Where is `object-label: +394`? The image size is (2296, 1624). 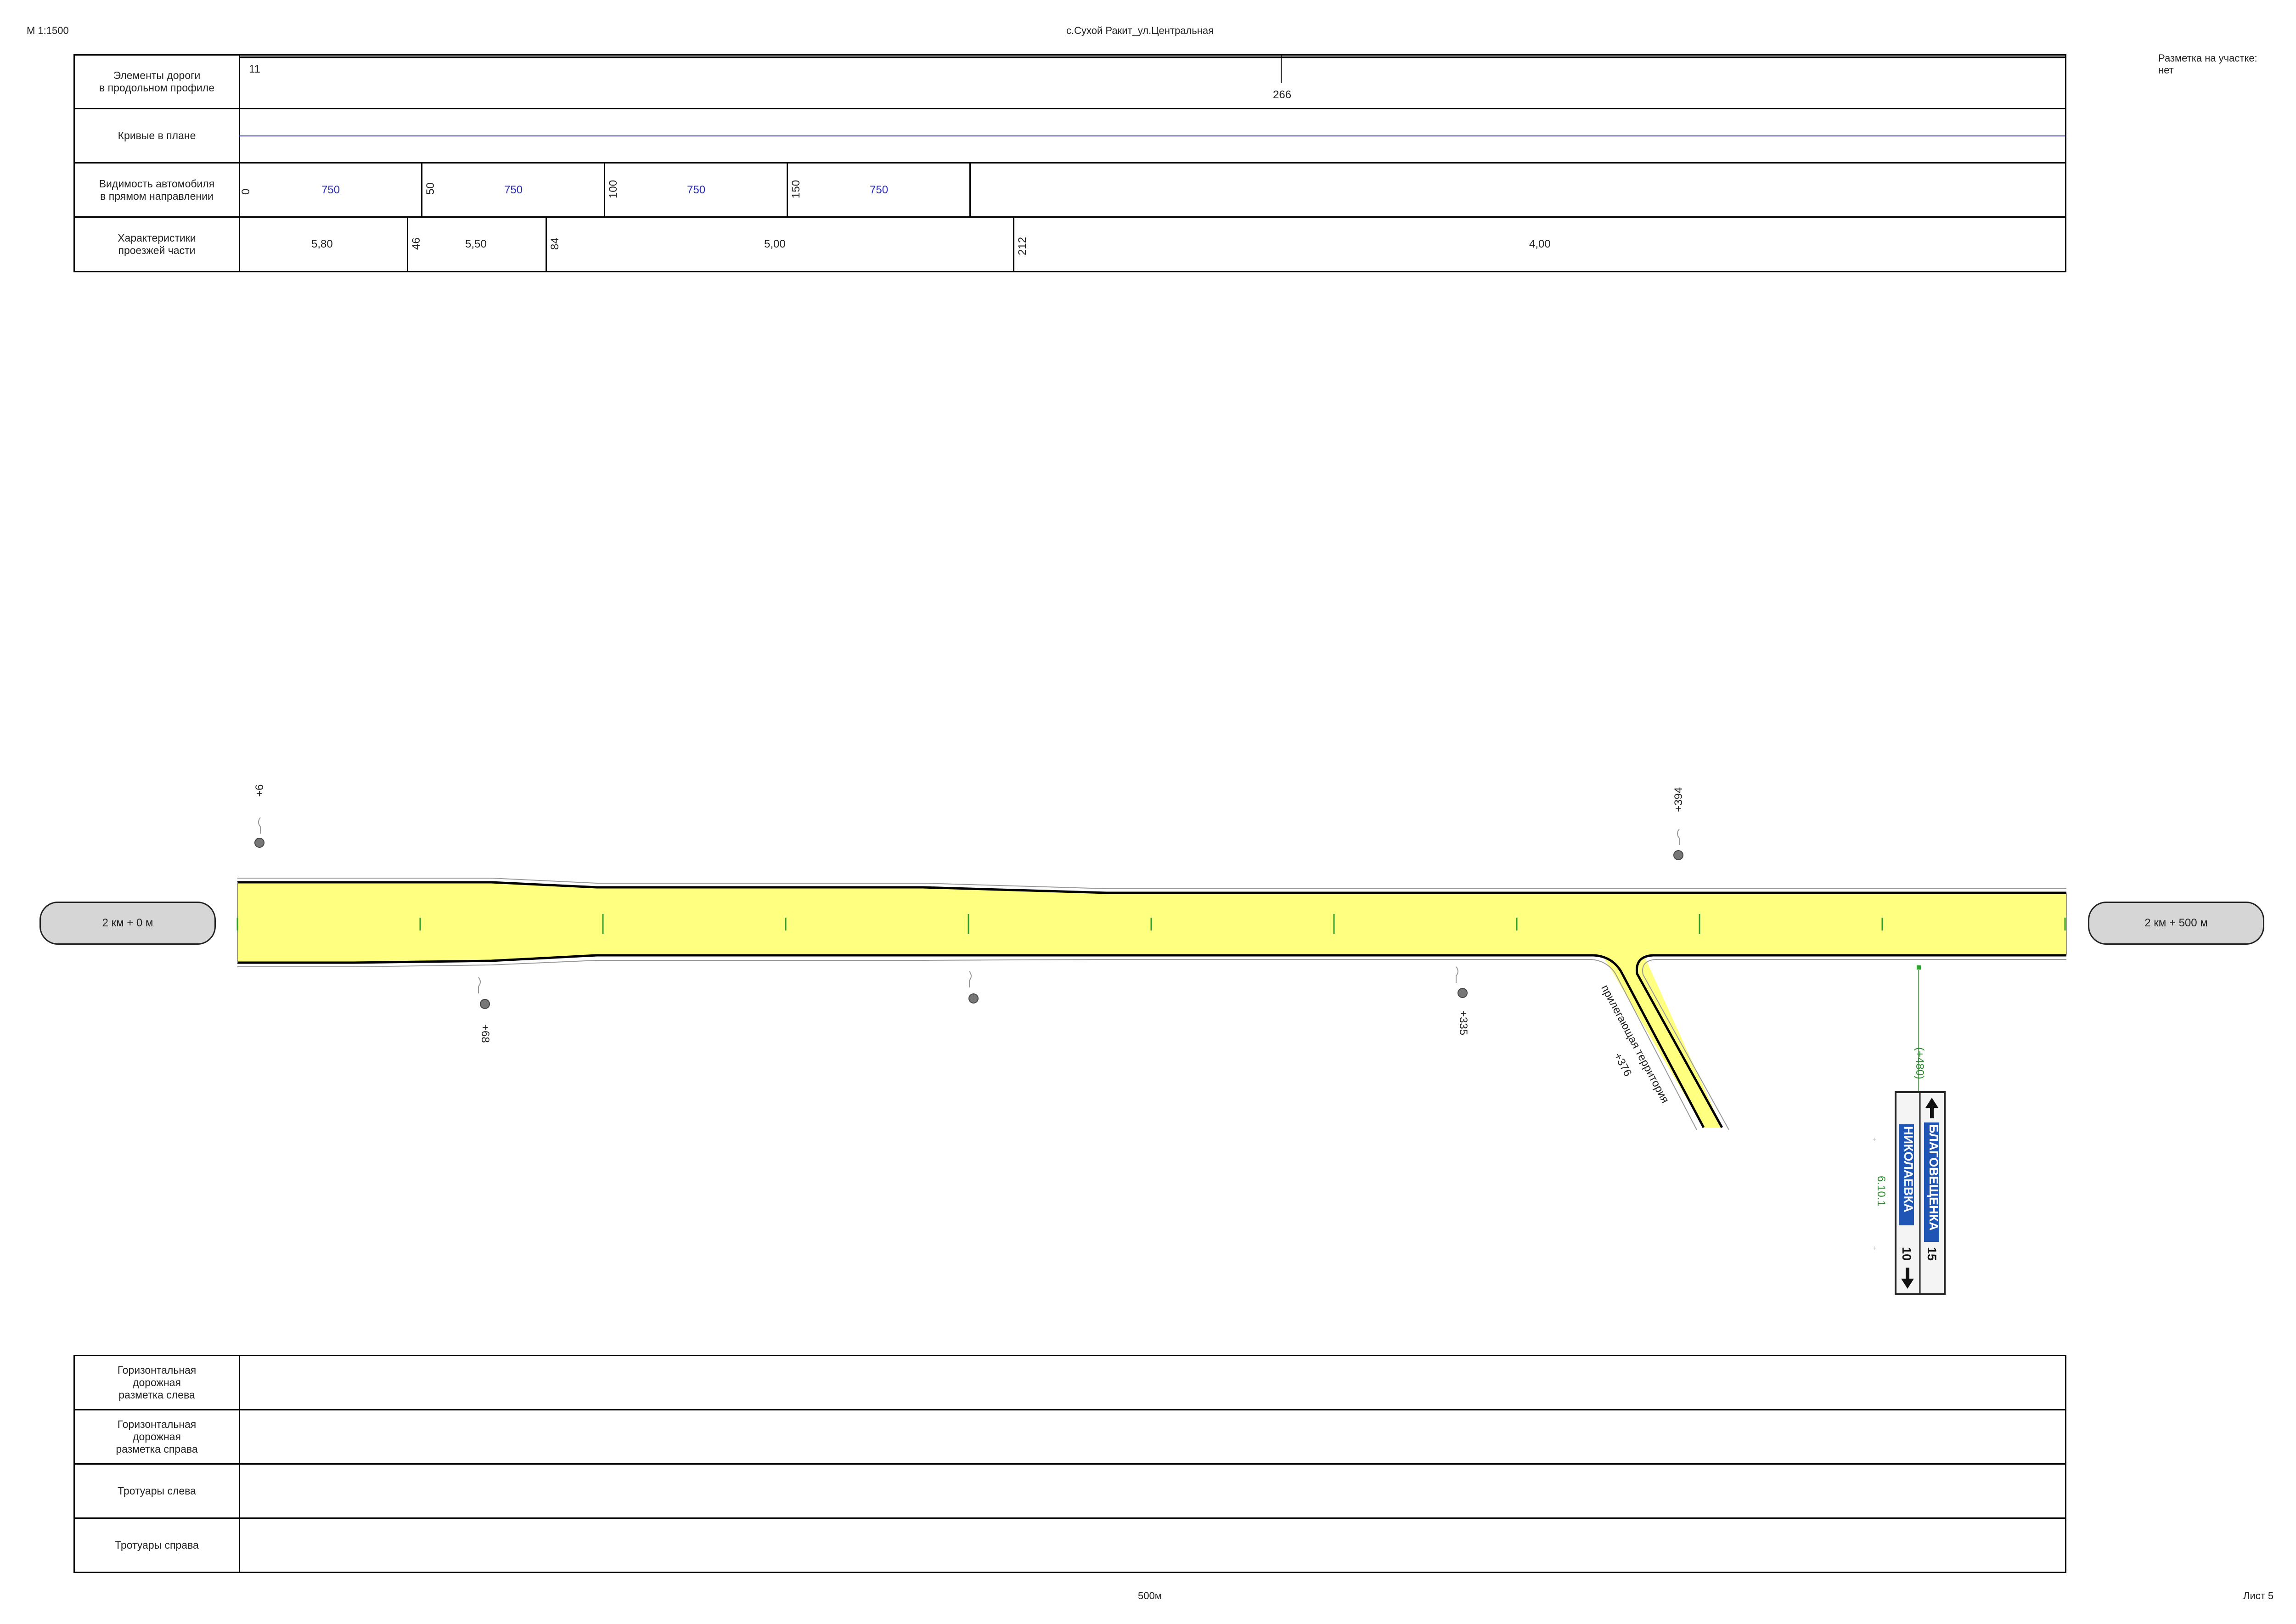
object-label: +394 is located at coordinates (1679, 799).